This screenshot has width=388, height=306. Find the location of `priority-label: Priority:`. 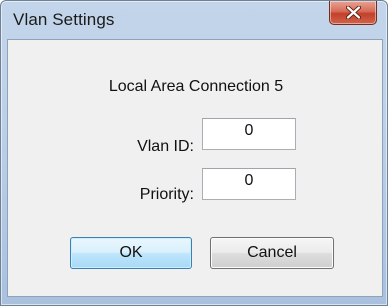

priority-label: Priority: is located at coordinates (166, 194).